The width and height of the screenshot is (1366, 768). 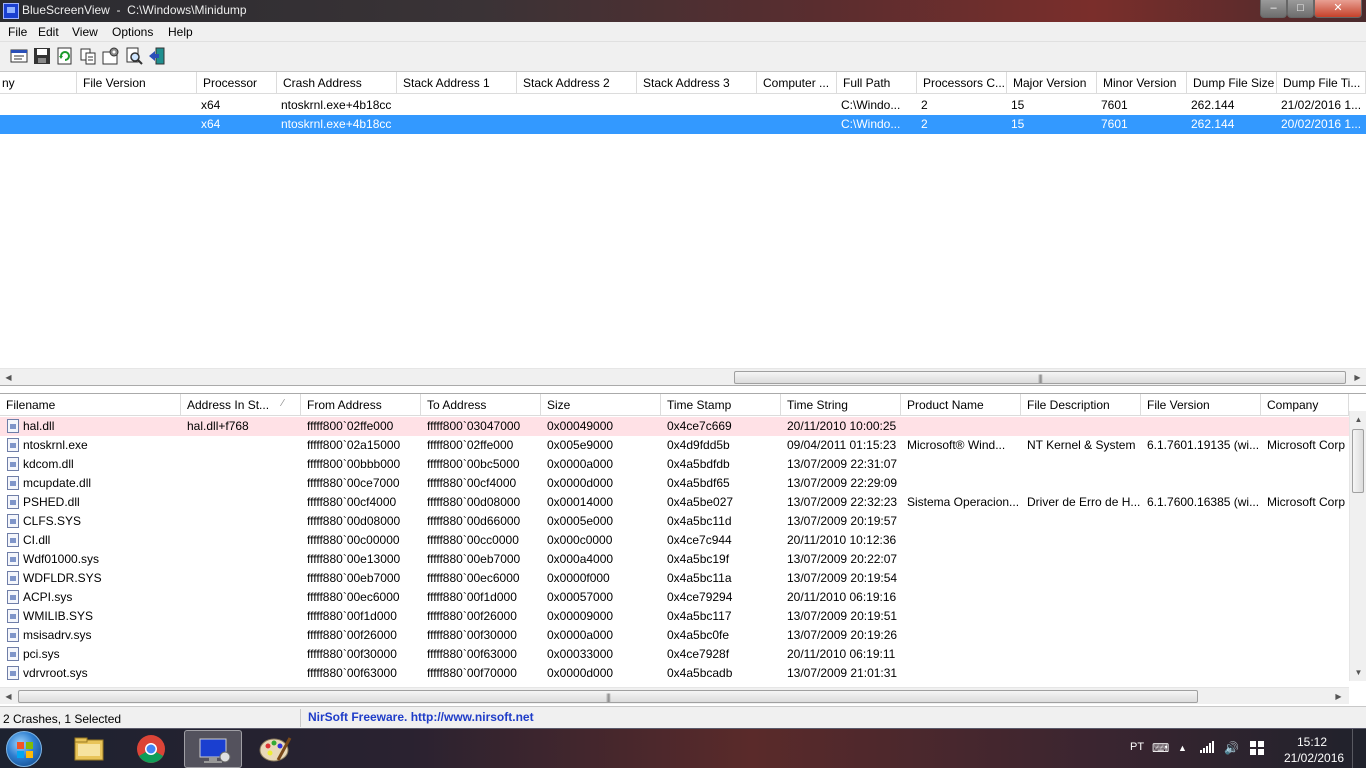 What do you see at coordinates (157, 56) in the screenshot?
I see `exit-icon` at bounding box center [157, 56].